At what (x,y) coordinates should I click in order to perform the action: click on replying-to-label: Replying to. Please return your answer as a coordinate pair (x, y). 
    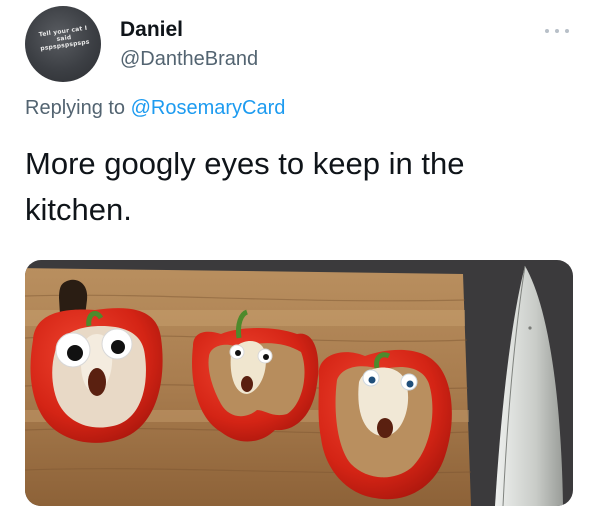
    Looking at the image, I should click on (75, 108).